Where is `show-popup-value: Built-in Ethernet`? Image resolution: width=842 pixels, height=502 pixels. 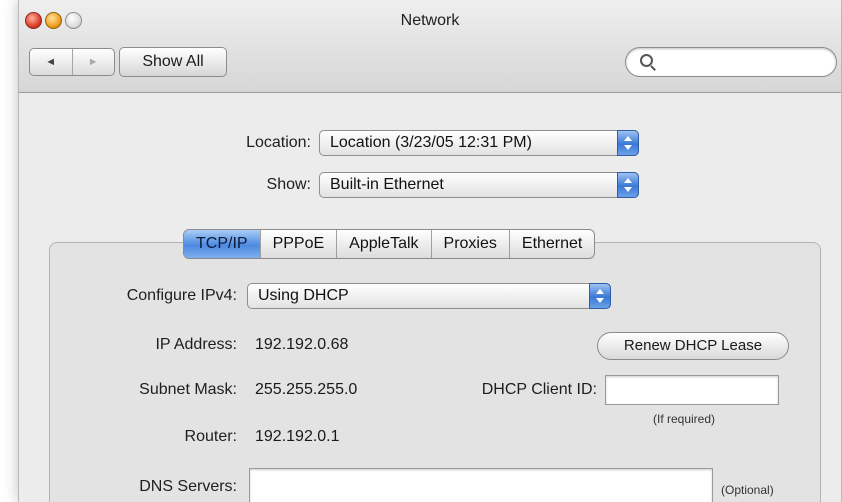 show-popup-value: Built-in Ethernet is located at coordinates (387, 184).